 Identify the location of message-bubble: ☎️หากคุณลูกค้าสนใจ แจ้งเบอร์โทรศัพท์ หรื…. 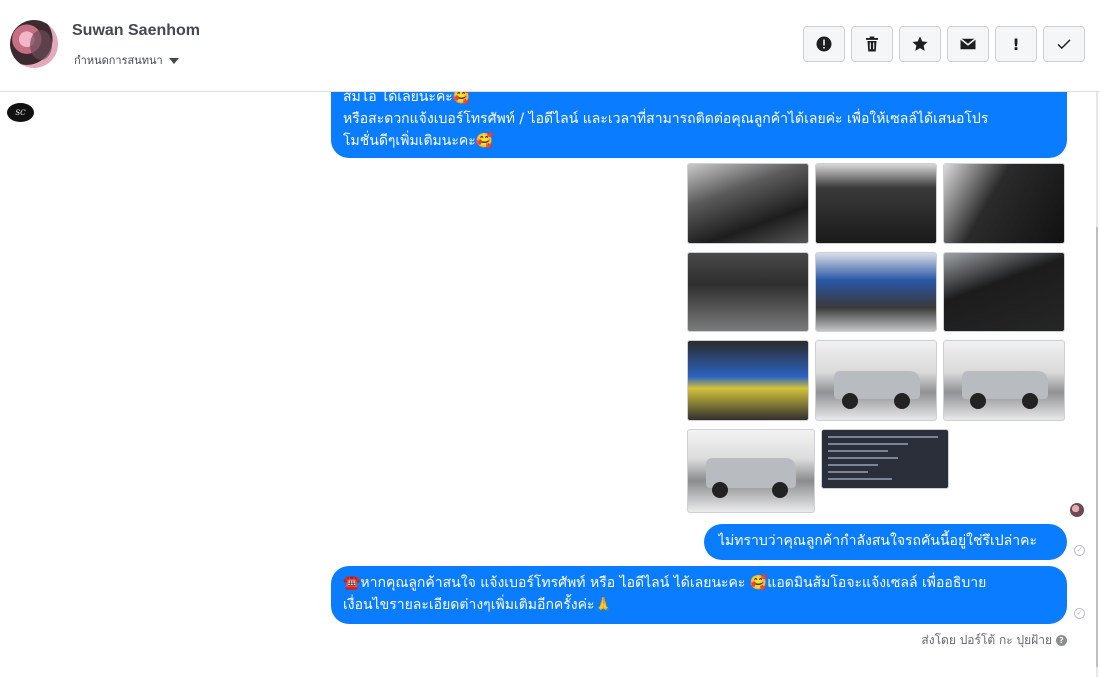
(699, 595).